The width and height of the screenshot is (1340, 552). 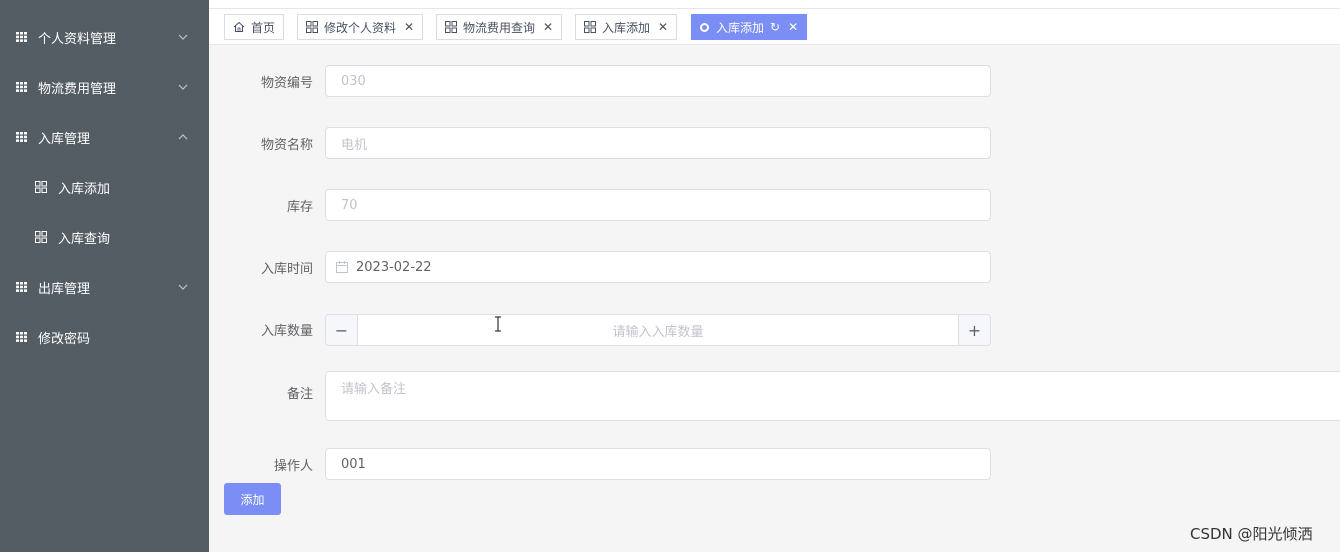 I want to click on material-code-field: 030, so click(x=658, y=81).